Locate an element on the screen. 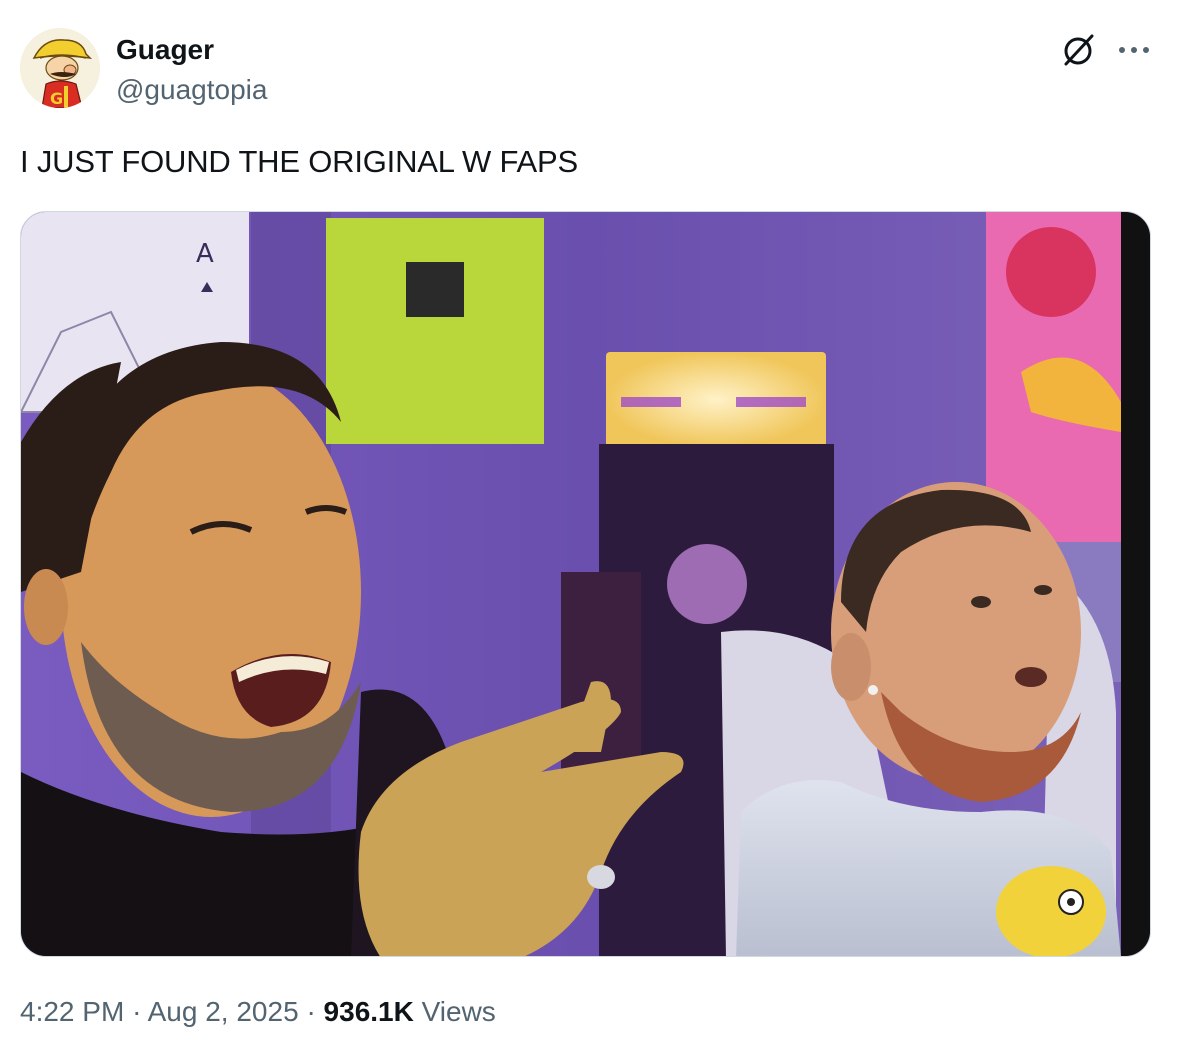 The image size is (1178, 1060). author-name: Guager is located at coordinates (165, 50).